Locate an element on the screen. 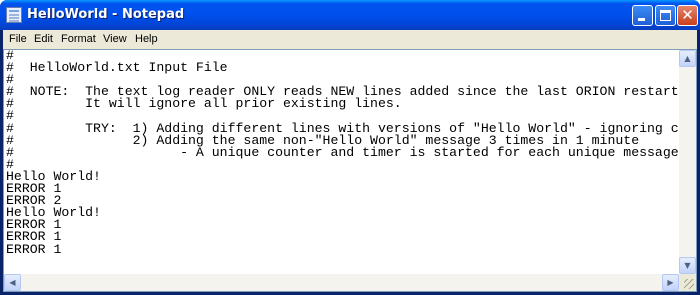  horizontal-scrollbar: ◀ ▶ is located at coordinates (341, 282).